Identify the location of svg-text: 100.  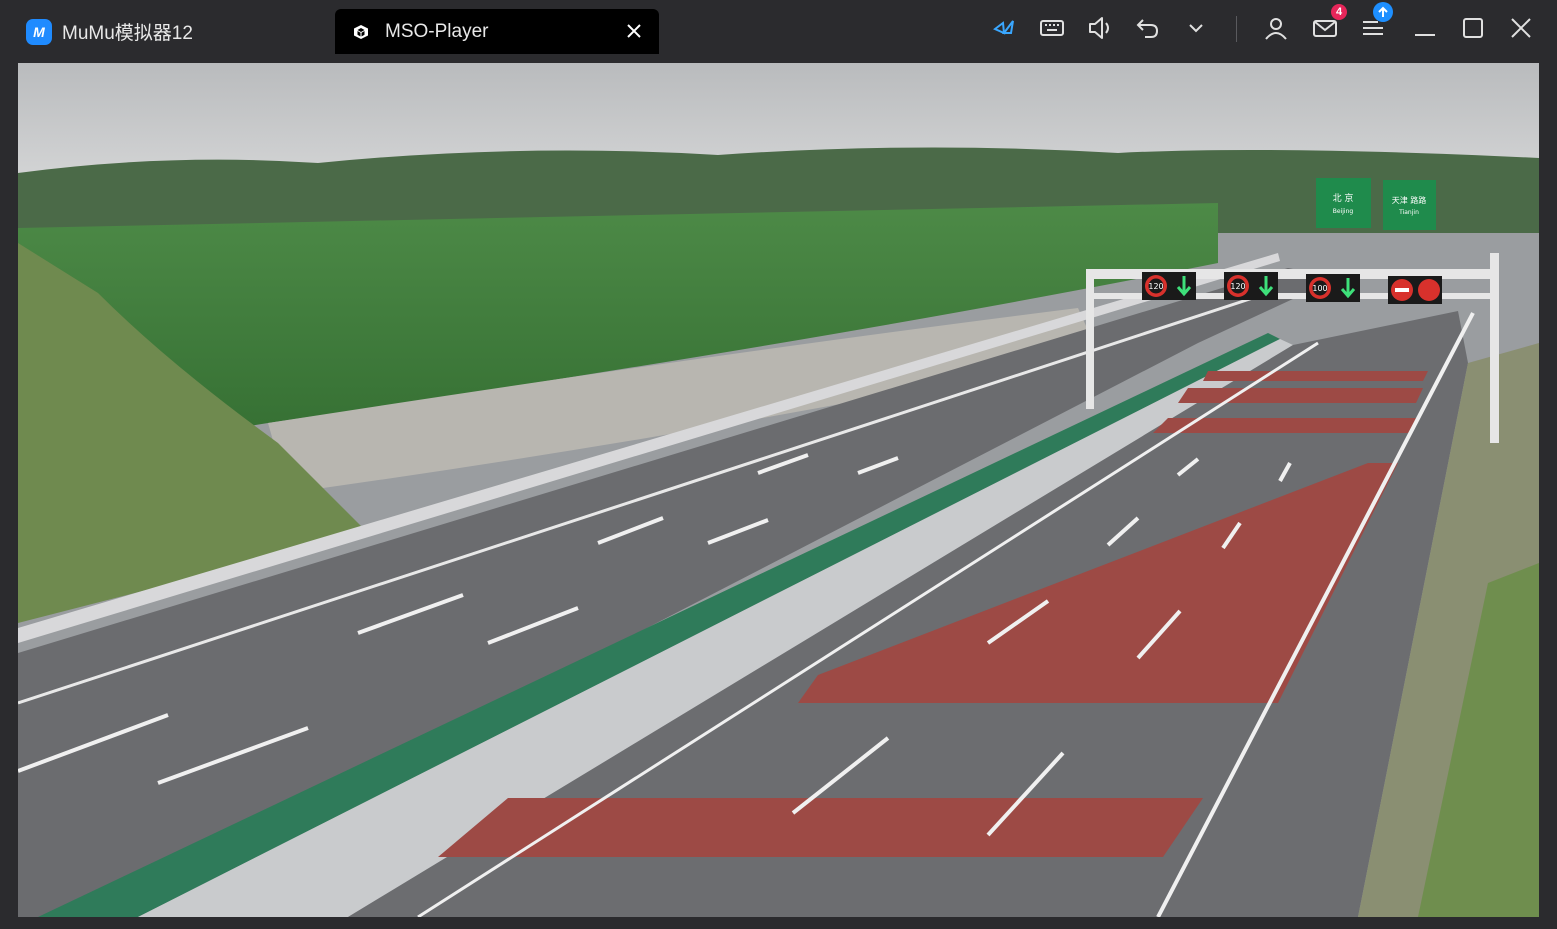
(1319, 288).